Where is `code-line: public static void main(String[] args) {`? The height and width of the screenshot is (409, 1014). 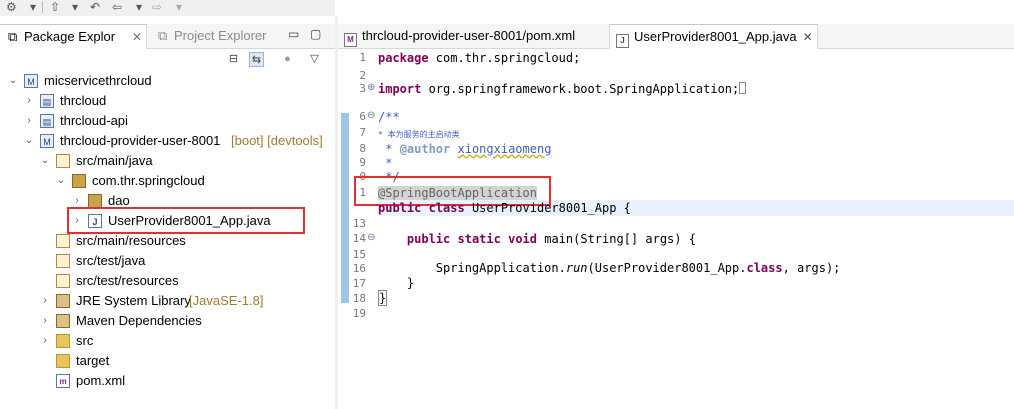
code-line: public static void main(String[] args) { is located at coordinates (537, 239).